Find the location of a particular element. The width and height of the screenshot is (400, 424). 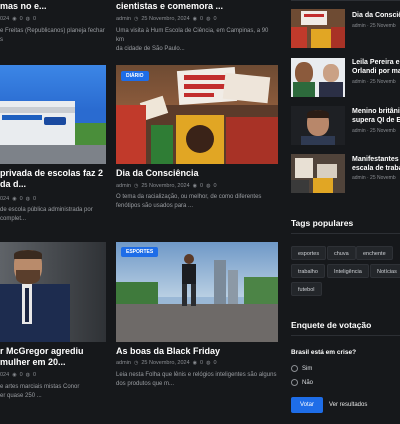

tag-inteligencia: Inteligência is located at coordinates (348, 271).